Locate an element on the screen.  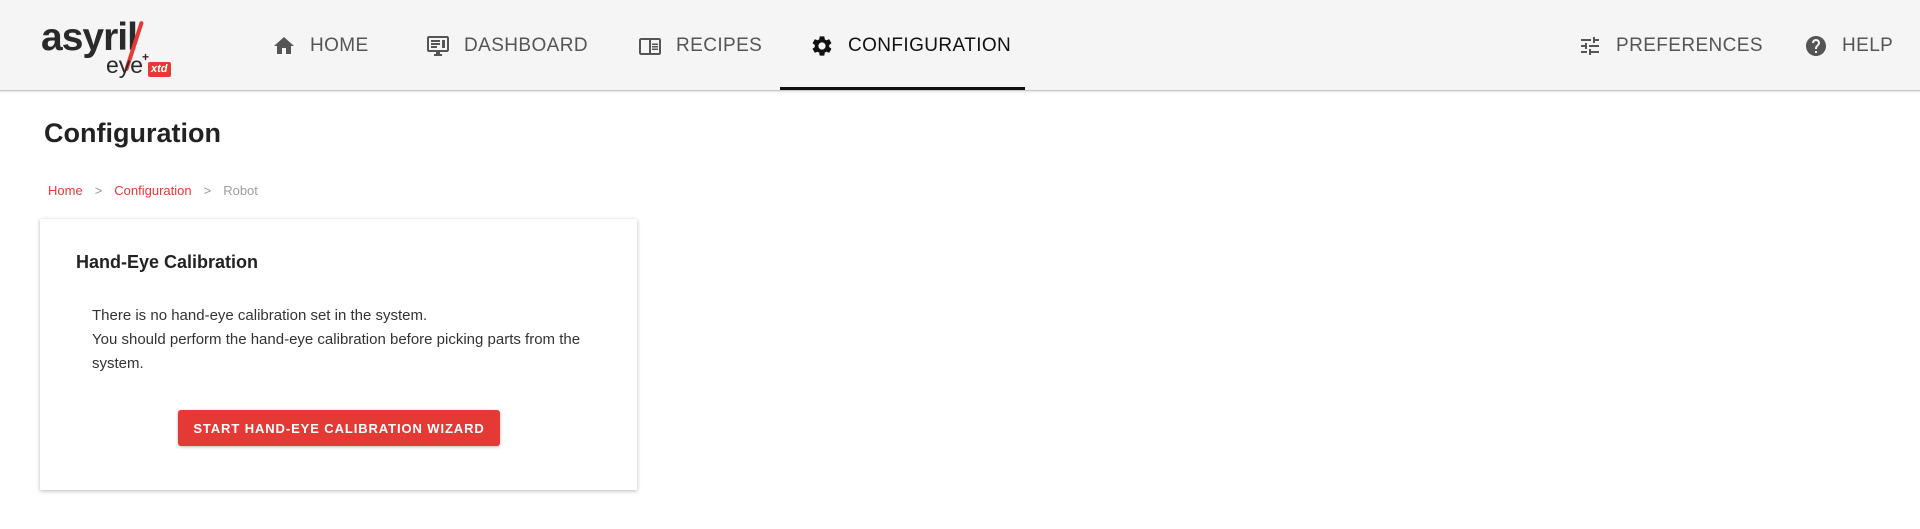
monitor-icon is located at coordinates (438, 45).